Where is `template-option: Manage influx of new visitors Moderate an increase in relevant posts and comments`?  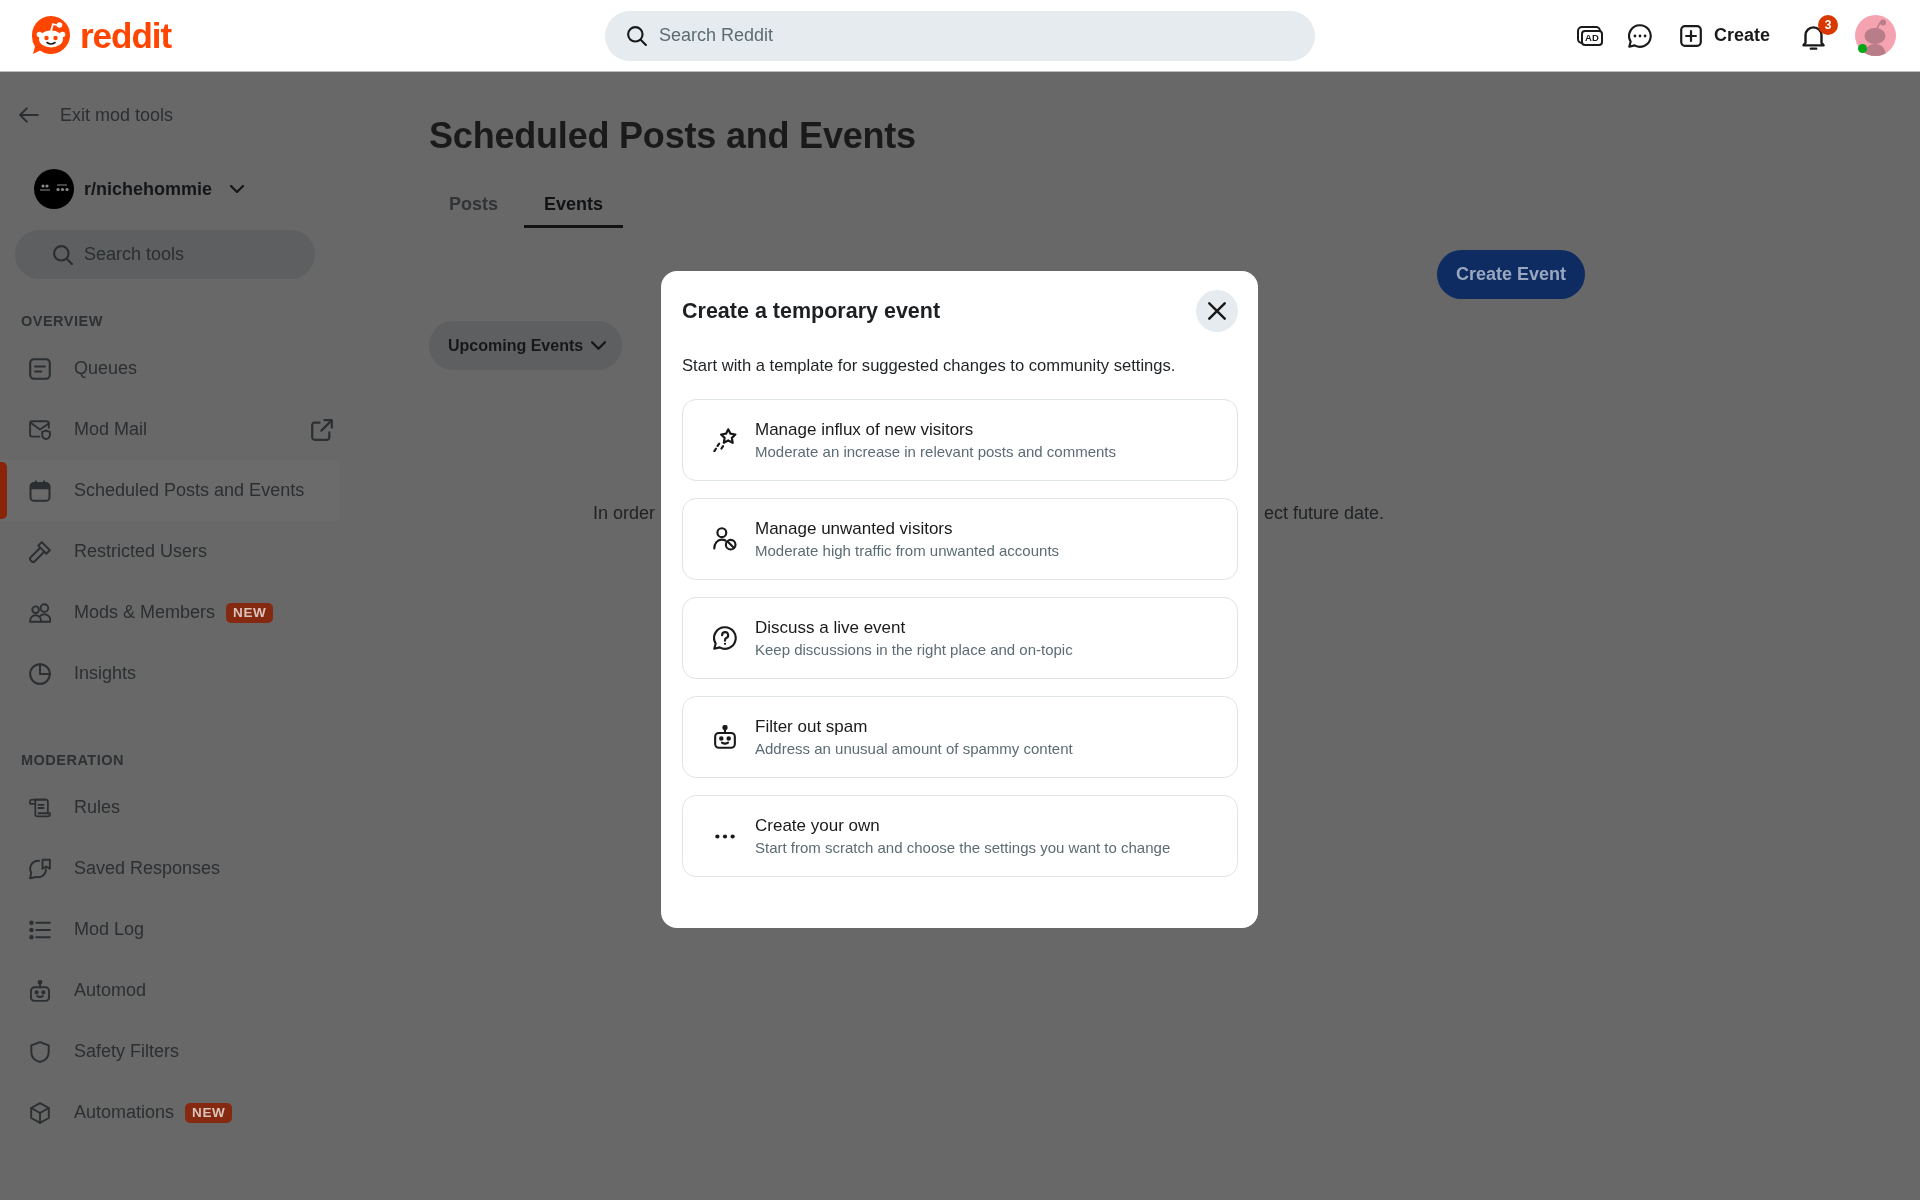 template-option: Manage influx of new visitors Moderate an increase in relevant posts and comments is located at coordinates (960, 440).